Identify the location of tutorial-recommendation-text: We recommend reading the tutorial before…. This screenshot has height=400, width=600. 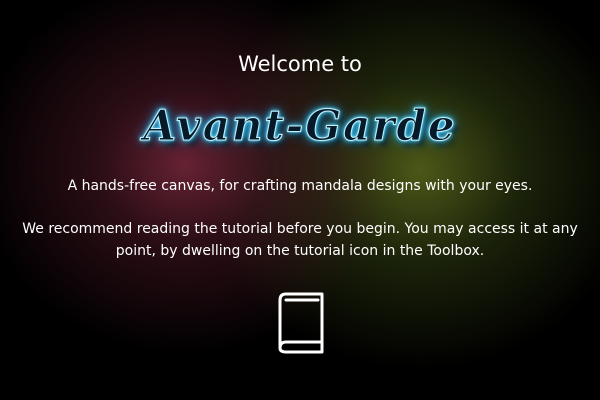
(300, 240).